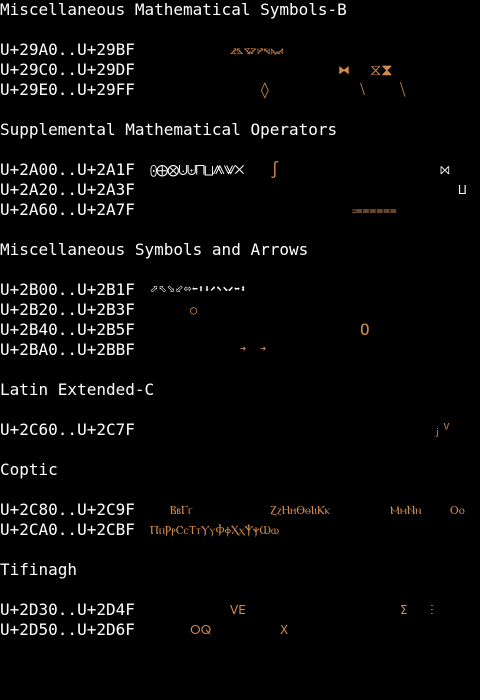 The height and width of the screenshot is (700, 480). I want to click on glyph-run: ⲂⲃⲄⲅ, so click(182, 510).